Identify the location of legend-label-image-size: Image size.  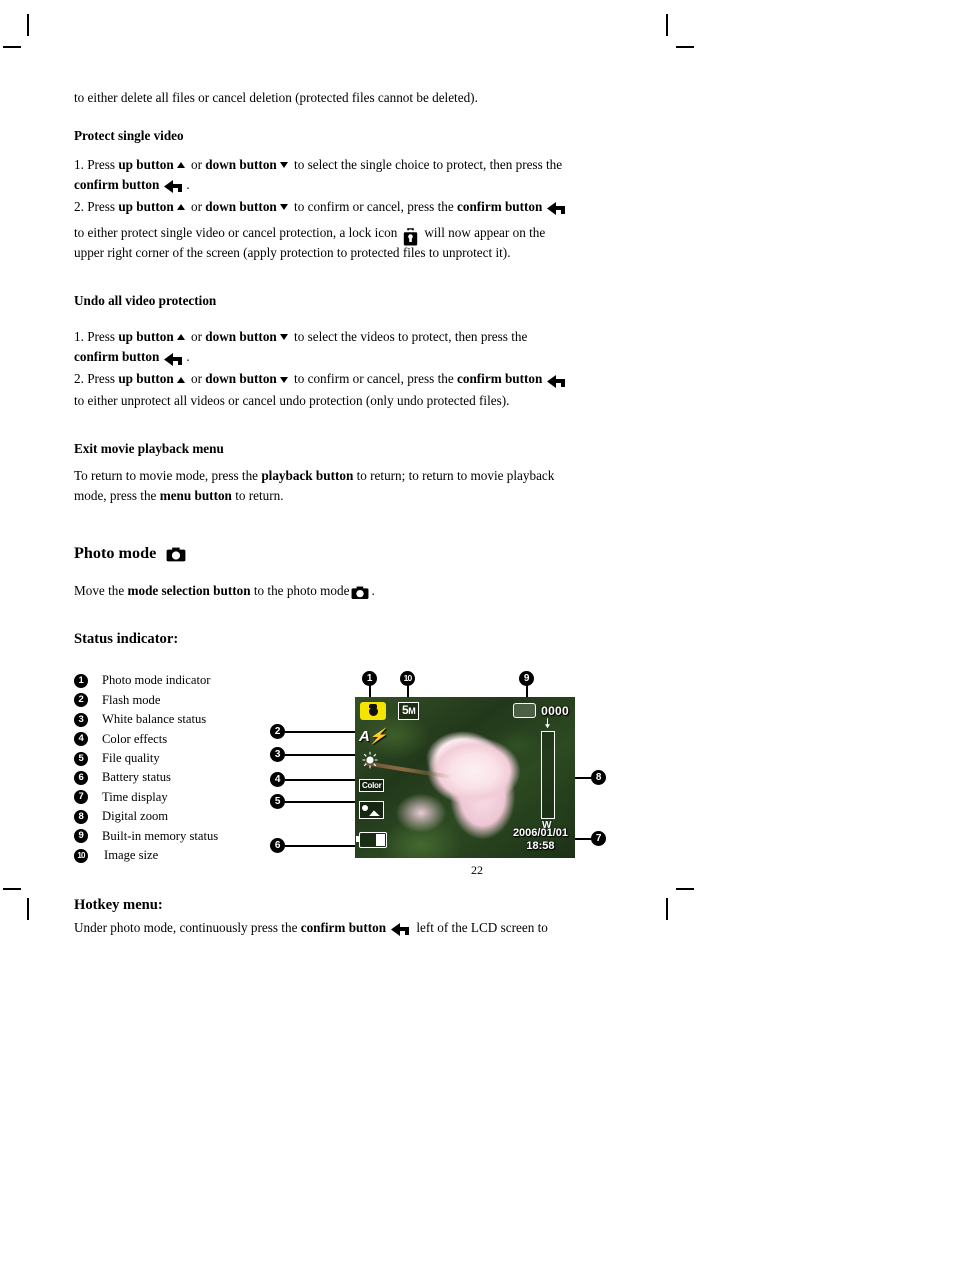
(131, 855).